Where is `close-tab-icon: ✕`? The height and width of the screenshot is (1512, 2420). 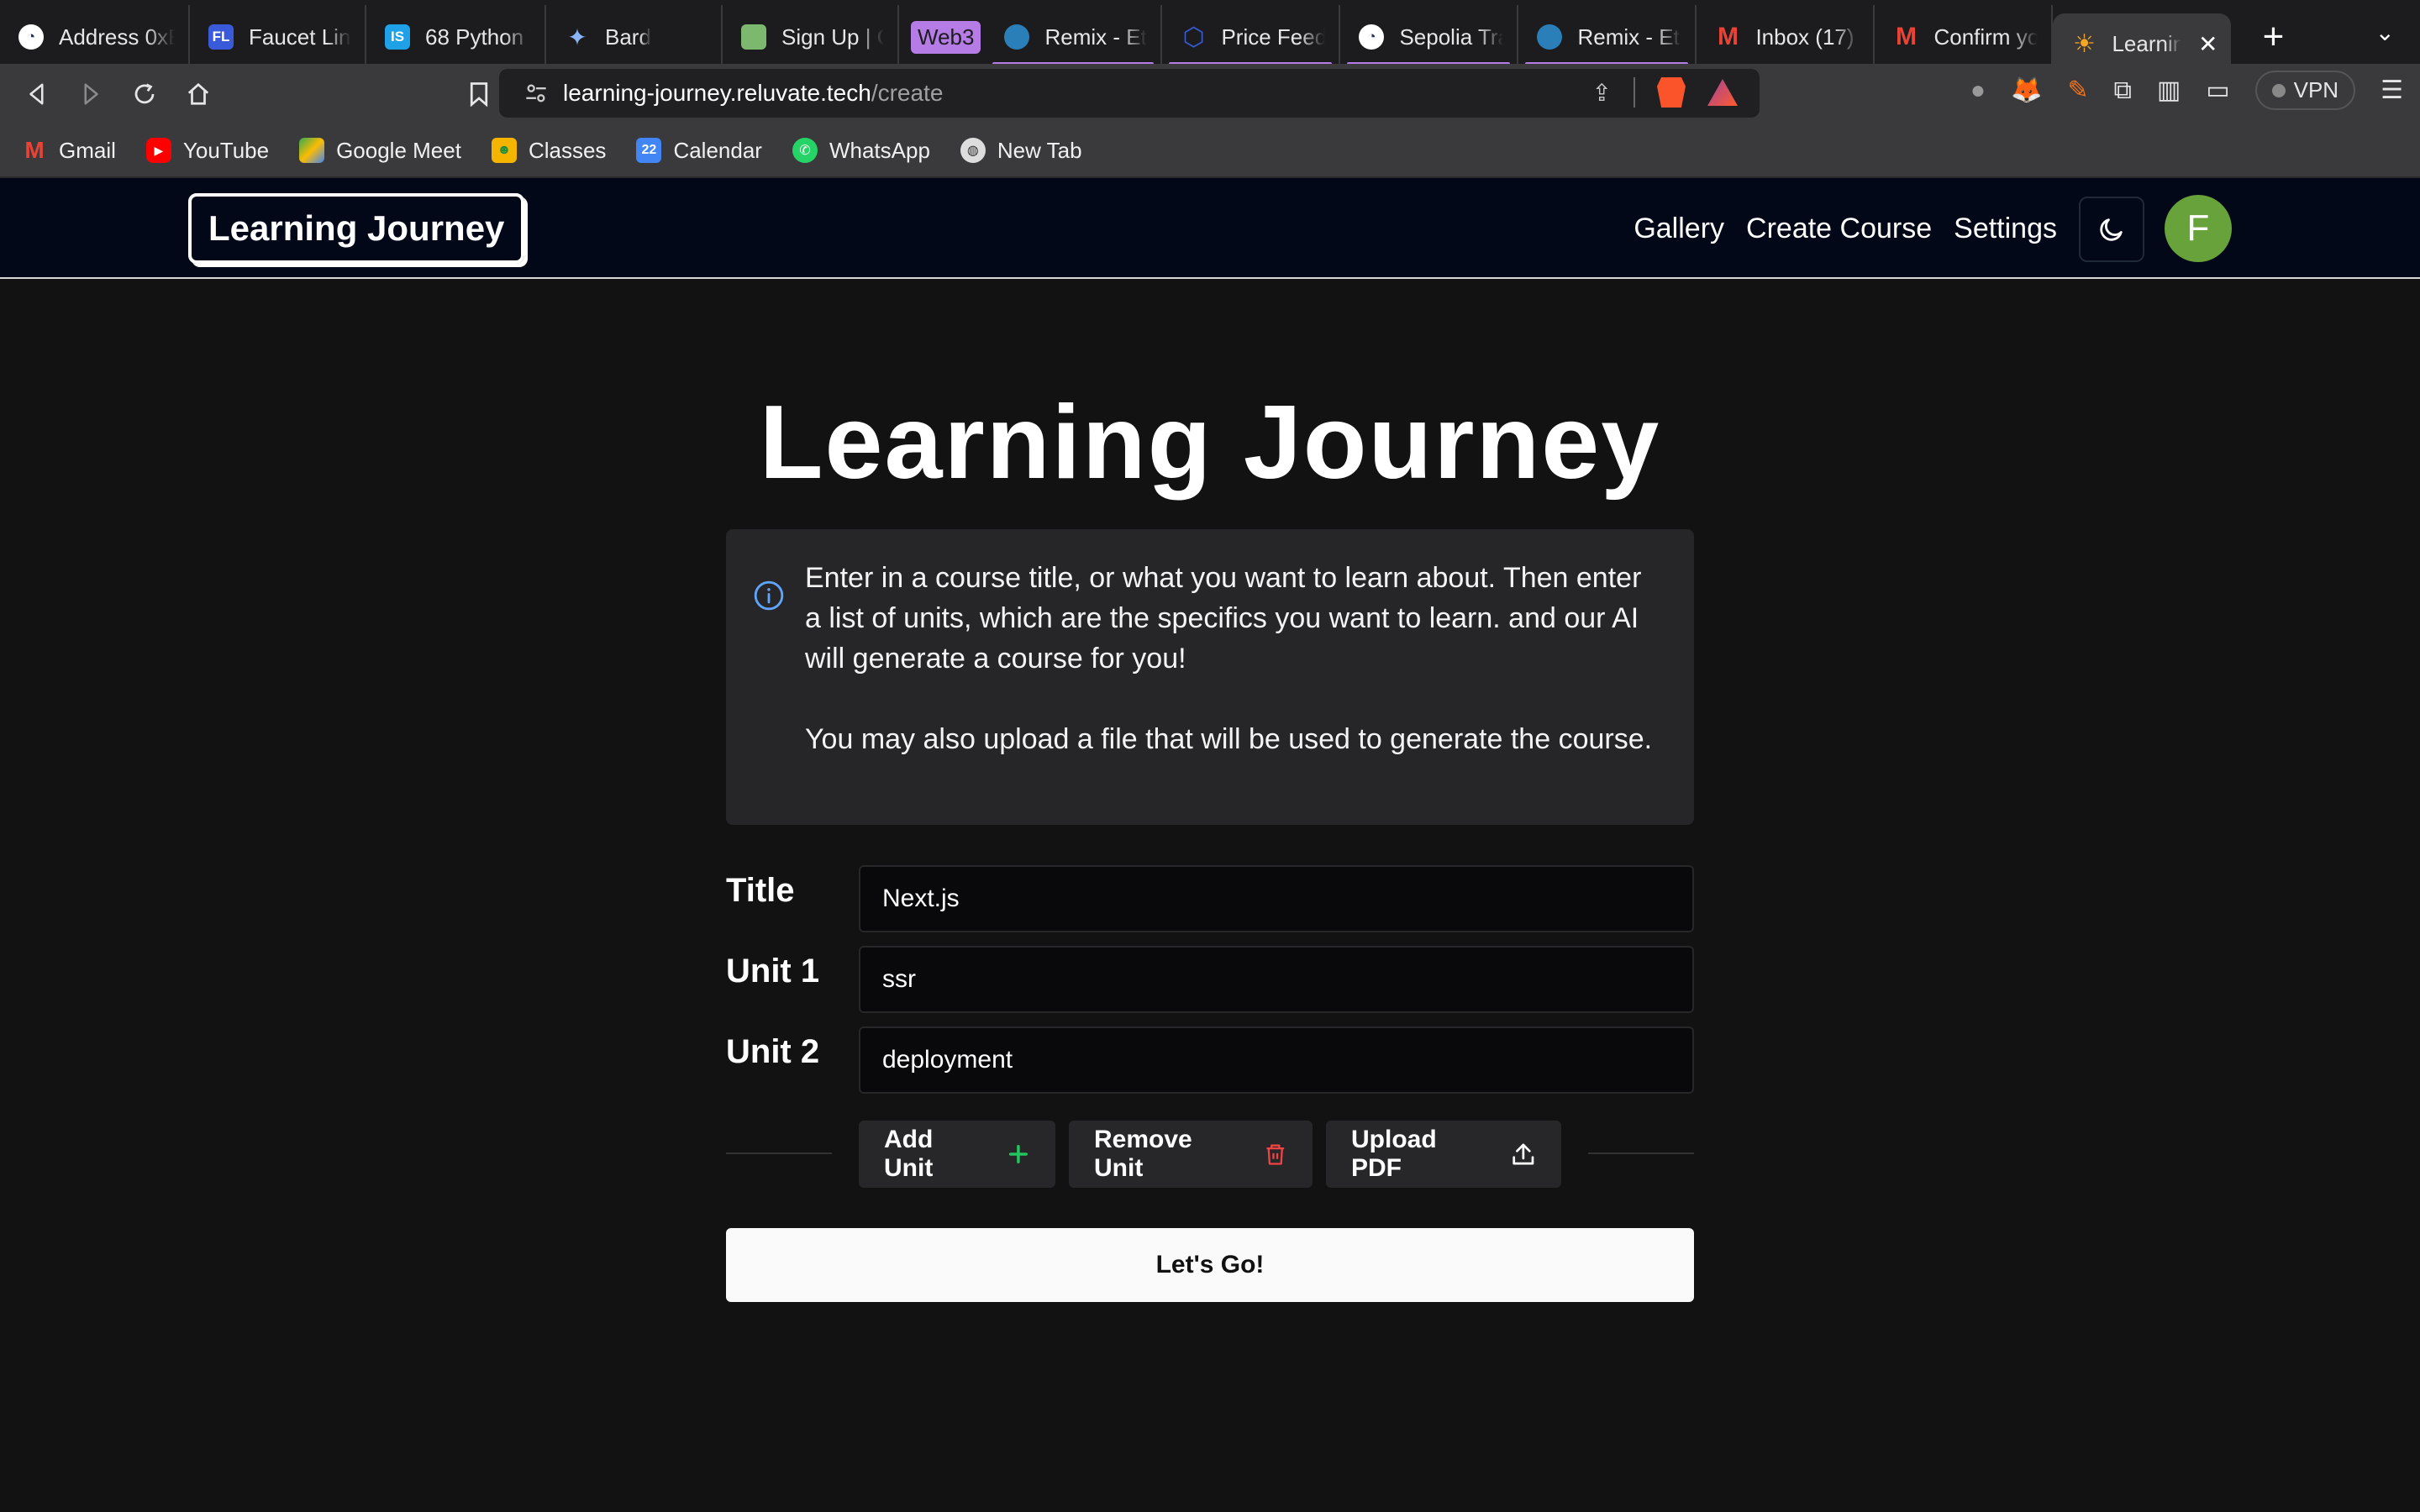 close-tab-icon: ✕ is located at coordinates (2208, 44).